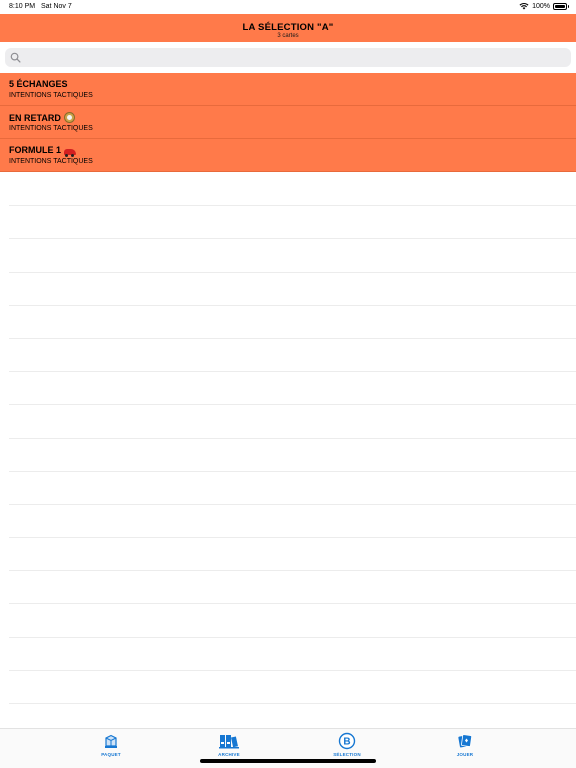  Describe the element at coordinates (541, 6) in the screenshot. I see `battery-percent: 100%` at that location.